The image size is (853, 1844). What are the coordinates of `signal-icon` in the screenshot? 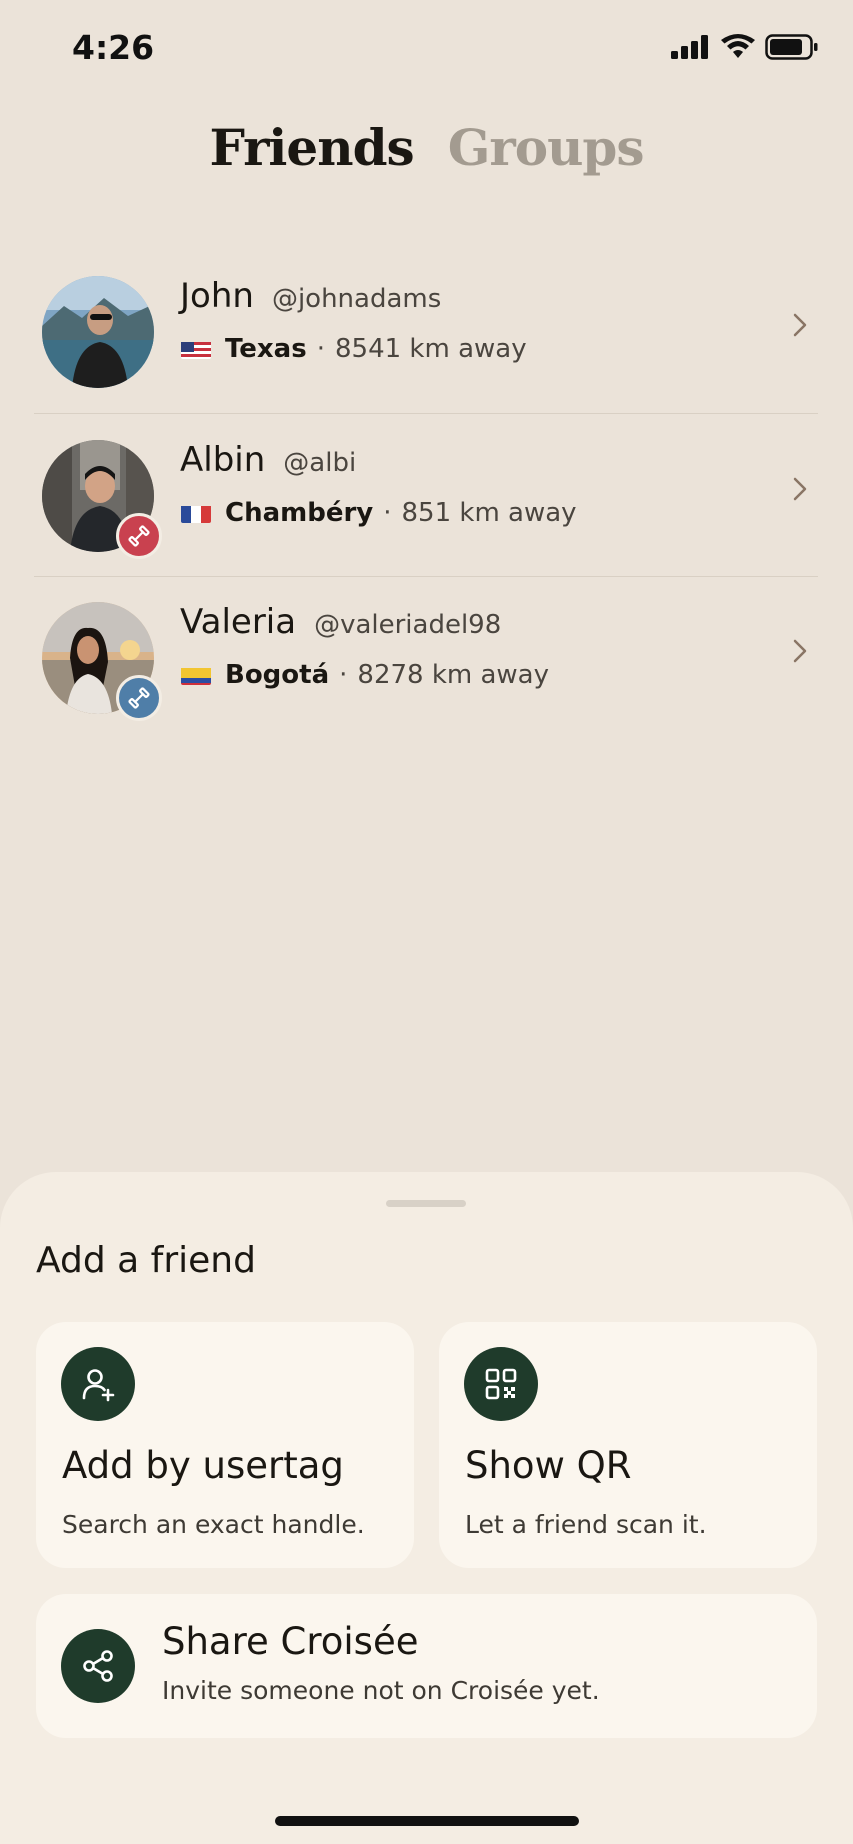 It's located at (689, 47).